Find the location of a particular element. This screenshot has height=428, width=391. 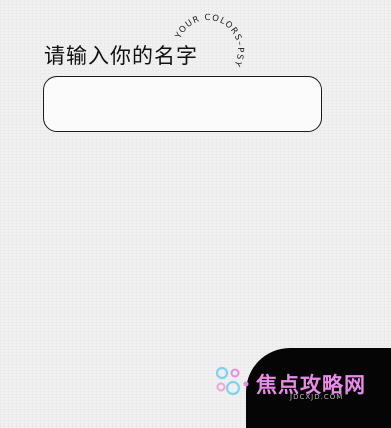

watermark-url: JDCXJD.COM is located at coordinates (317, 397).